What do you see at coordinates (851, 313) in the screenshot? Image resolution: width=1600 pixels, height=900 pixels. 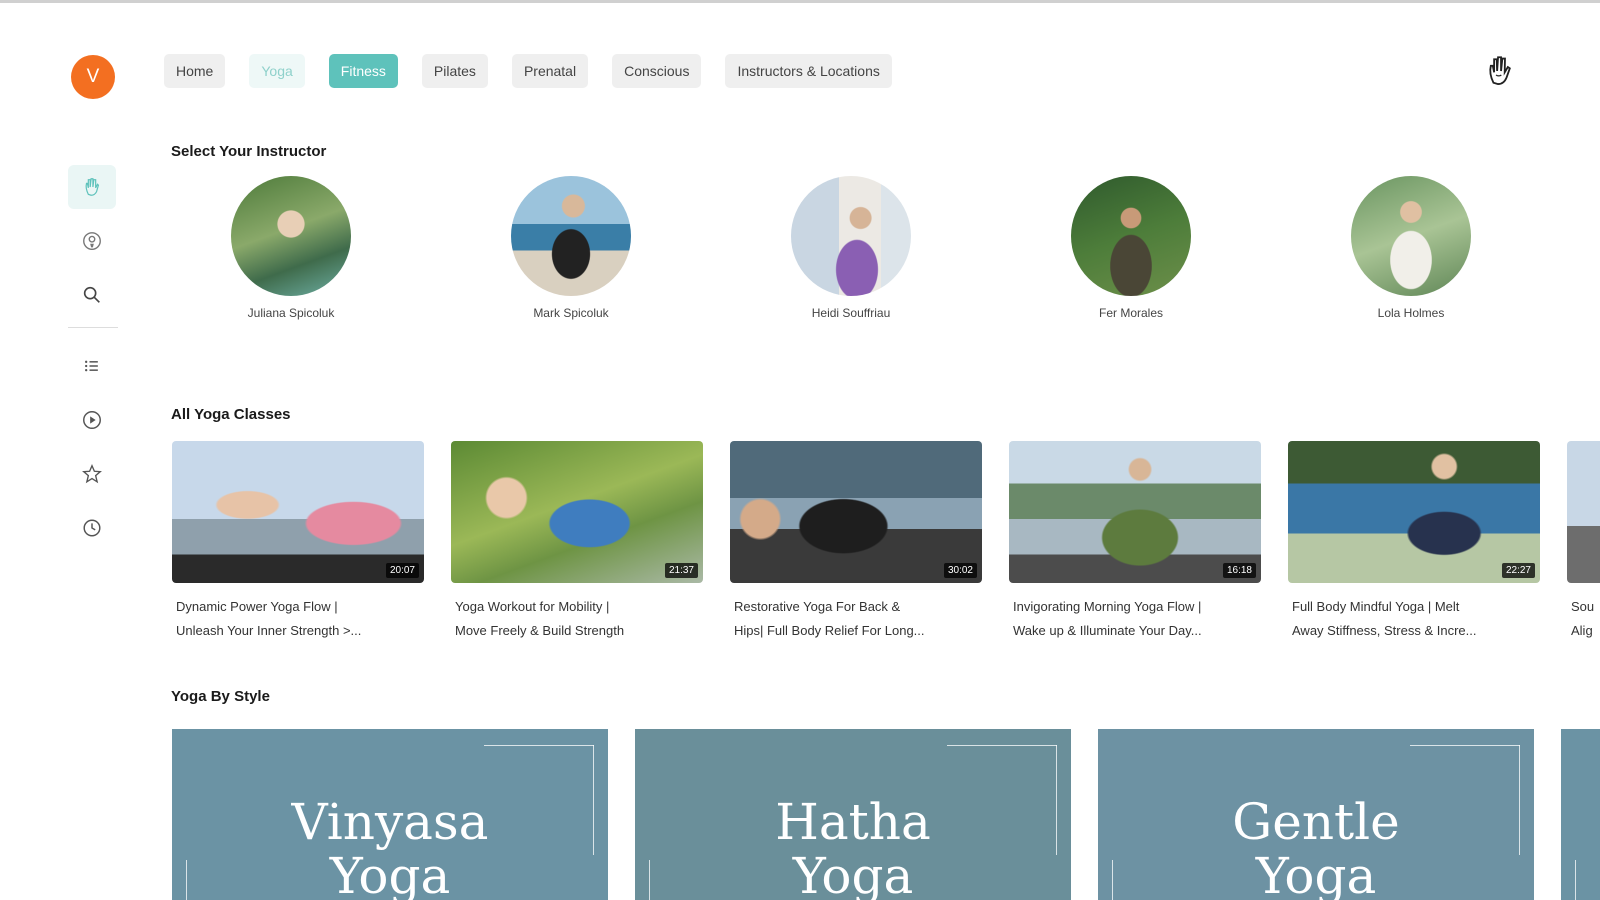 I see `instructor-name: Heidi Souffriau` at bounding box center [851, 313].